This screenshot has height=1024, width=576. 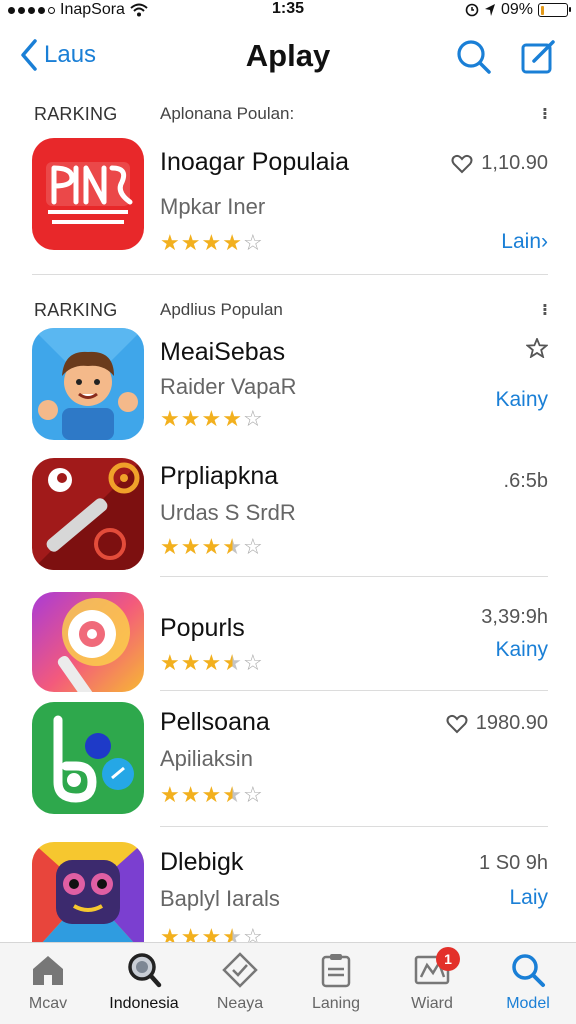 I want to click on status-right: 09%, so click(x=518, y=10).